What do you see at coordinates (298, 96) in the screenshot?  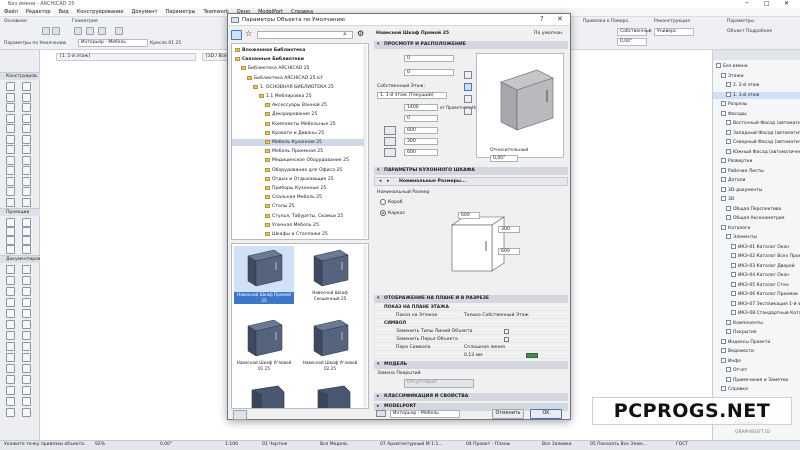 I see `library-tree-item: 1.1 Меблировка 25` at bounding box center [298, 96].